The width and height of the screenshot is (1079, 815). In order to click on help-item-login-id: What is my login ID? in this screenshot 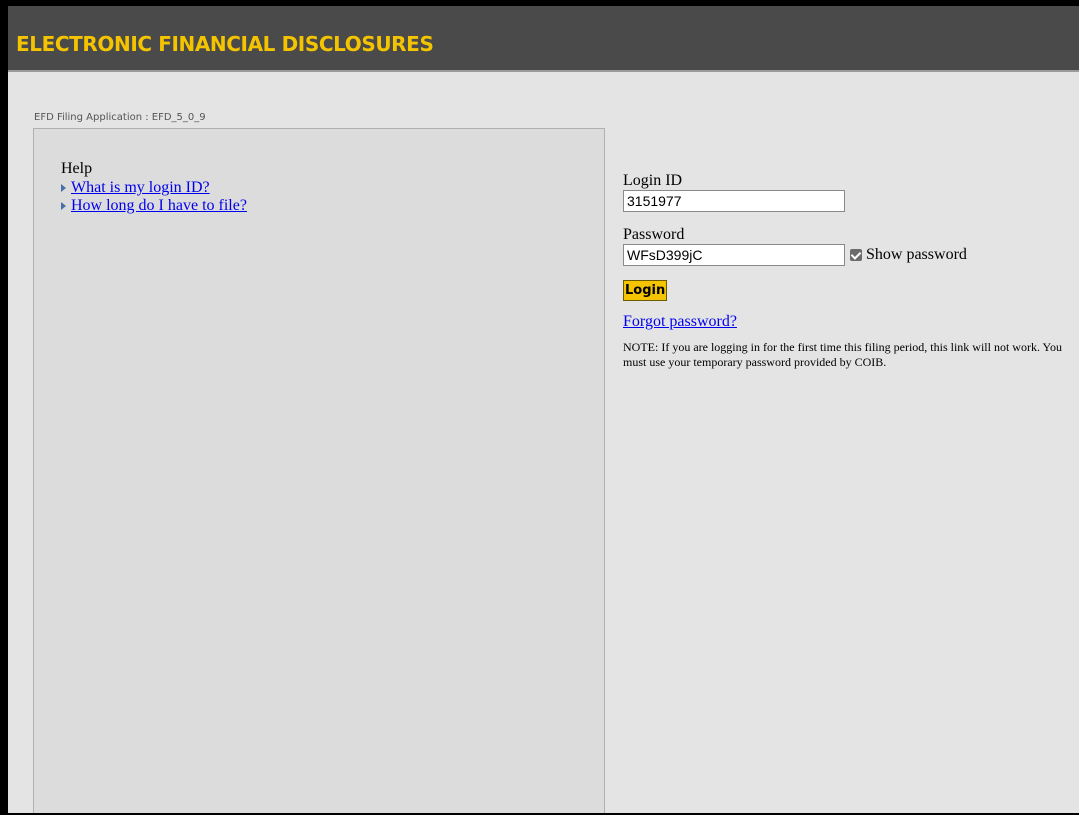, I will do `click(154, 188)`.